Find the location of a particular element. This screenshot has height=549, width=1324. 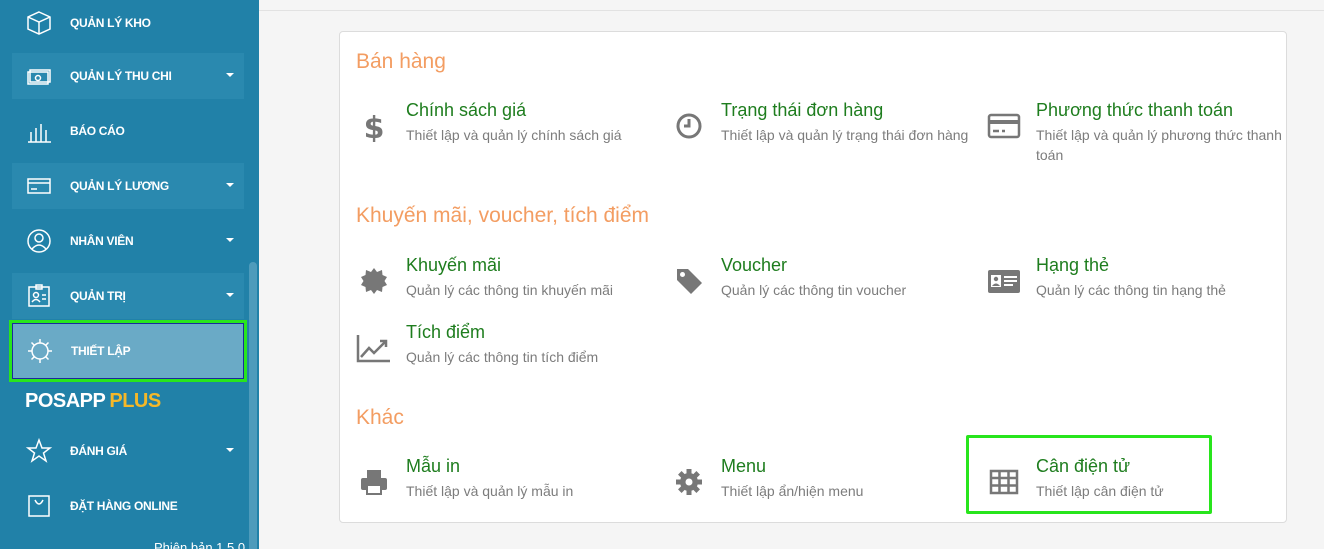

sidebar-item-thiet-lap: THIẾT LẬP is located at coordinates (128, 351).